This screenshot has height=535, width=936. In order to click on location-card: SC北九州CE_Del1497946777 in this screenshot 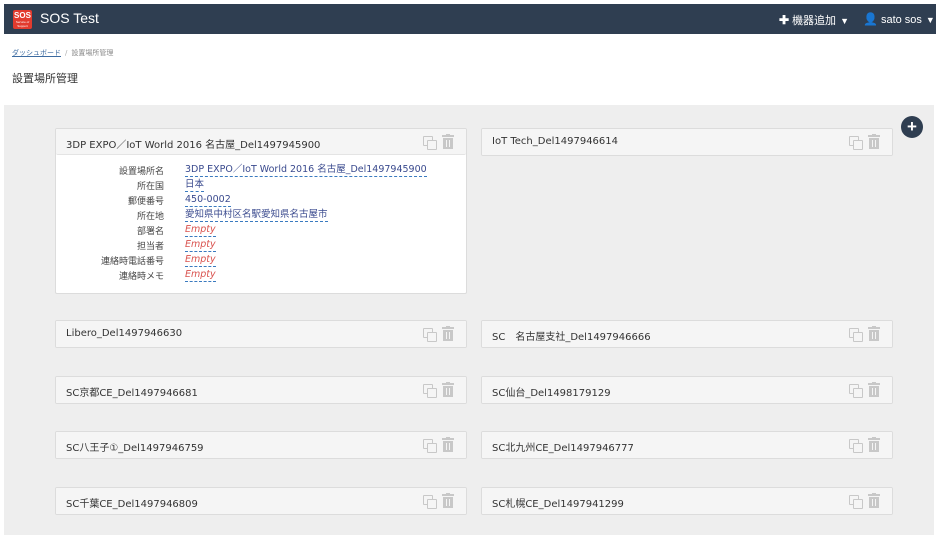, I will do `click(687, 445)`.